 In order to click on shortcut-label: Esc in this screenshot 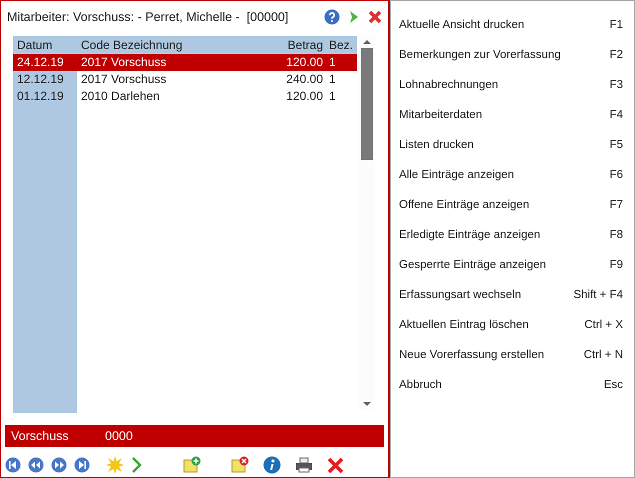, I will do `click(613, 386)`.